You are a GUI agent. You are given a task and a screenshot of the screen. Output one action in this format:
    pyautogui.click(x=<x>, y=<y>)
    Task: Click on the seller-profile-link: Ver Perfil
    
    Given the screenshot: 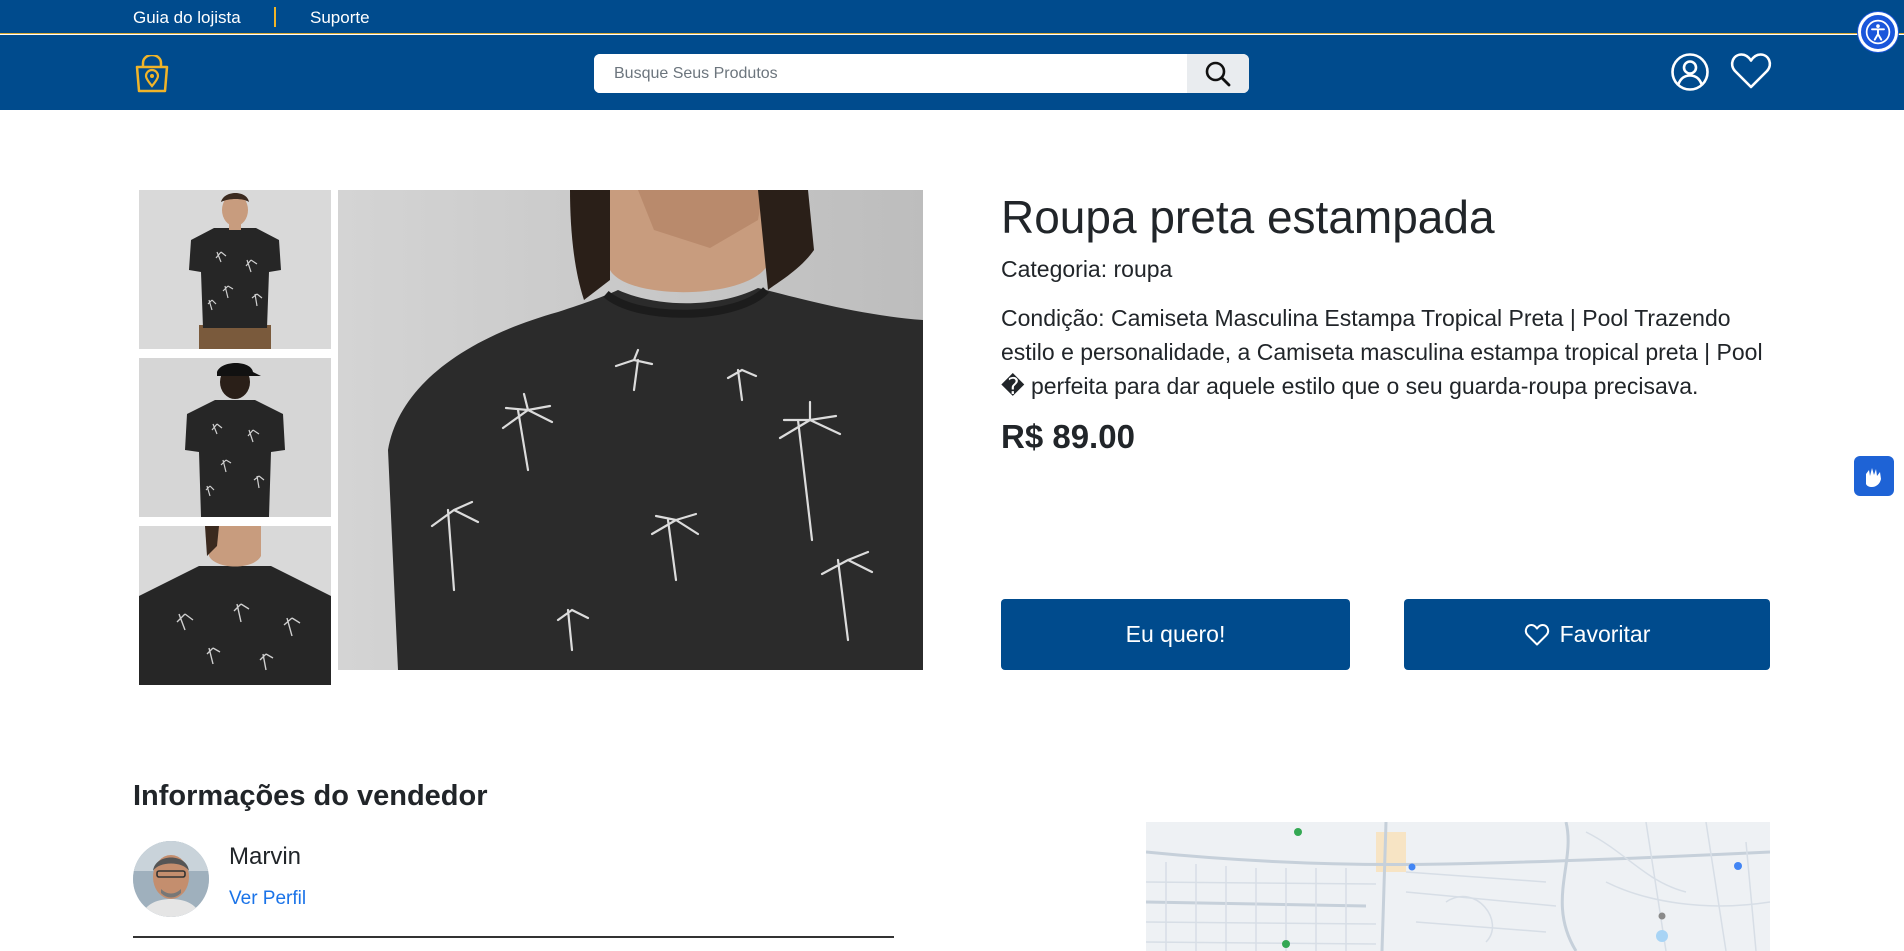 What is the action you would take?
    pyautogui.click(x=267, y=899)
    